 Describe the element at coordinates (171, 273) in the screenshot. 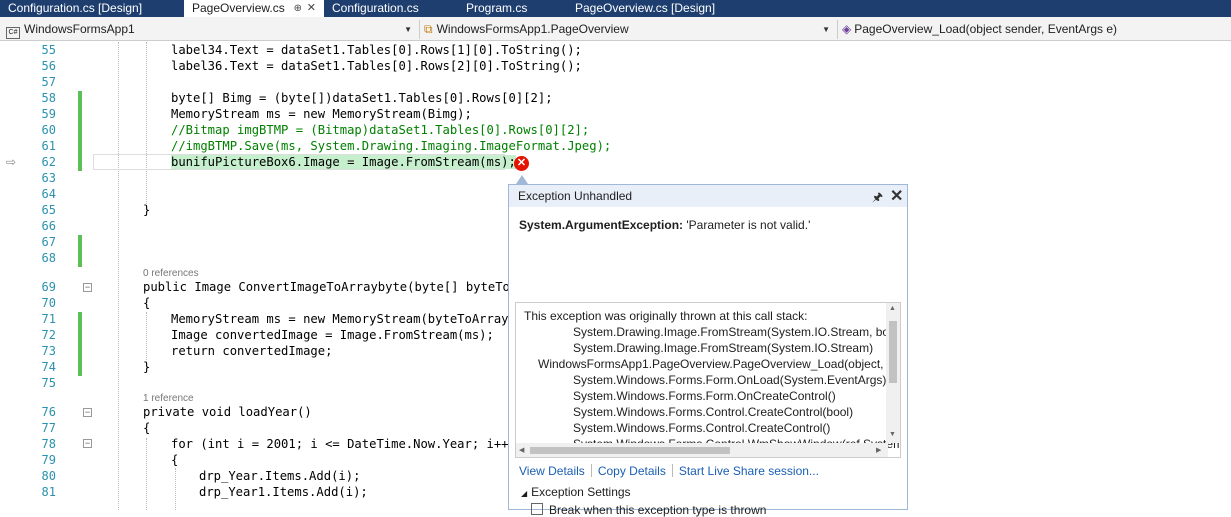

I see `codelens-references: 0 references` at that location.